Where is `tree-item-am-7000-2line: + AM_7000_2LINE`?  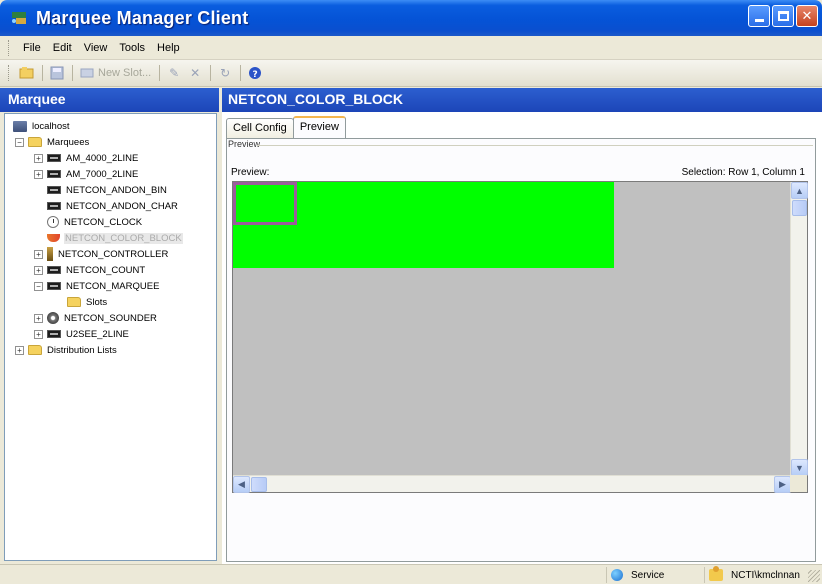 tree-item-am-7000-2line: + AM_7000_2LINE is located at coordinates (86, 174).